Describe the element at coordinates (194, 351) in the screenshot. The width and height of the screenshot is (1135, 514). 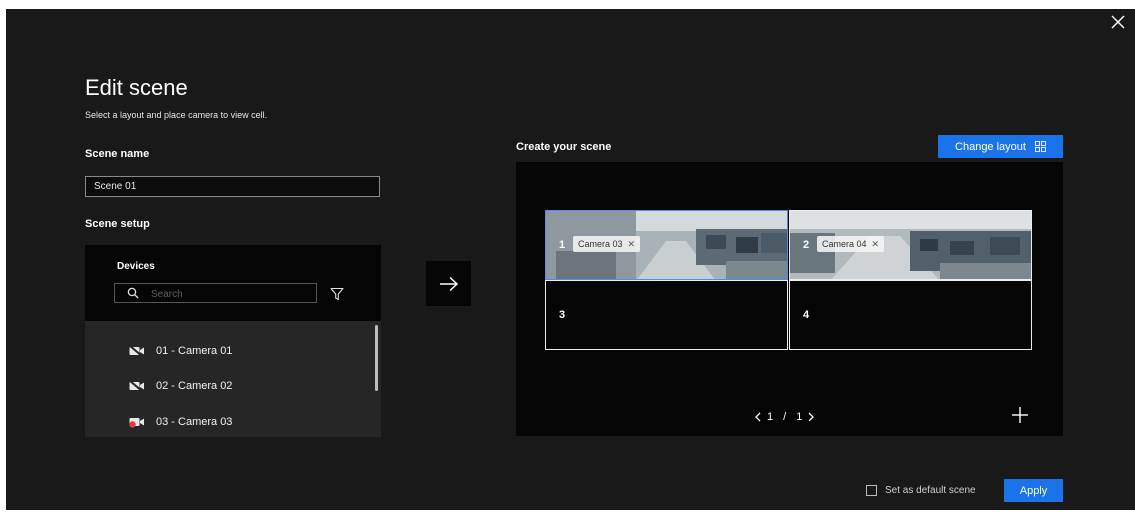
I see `device-item-label: 01 - Camera 01` at that location.